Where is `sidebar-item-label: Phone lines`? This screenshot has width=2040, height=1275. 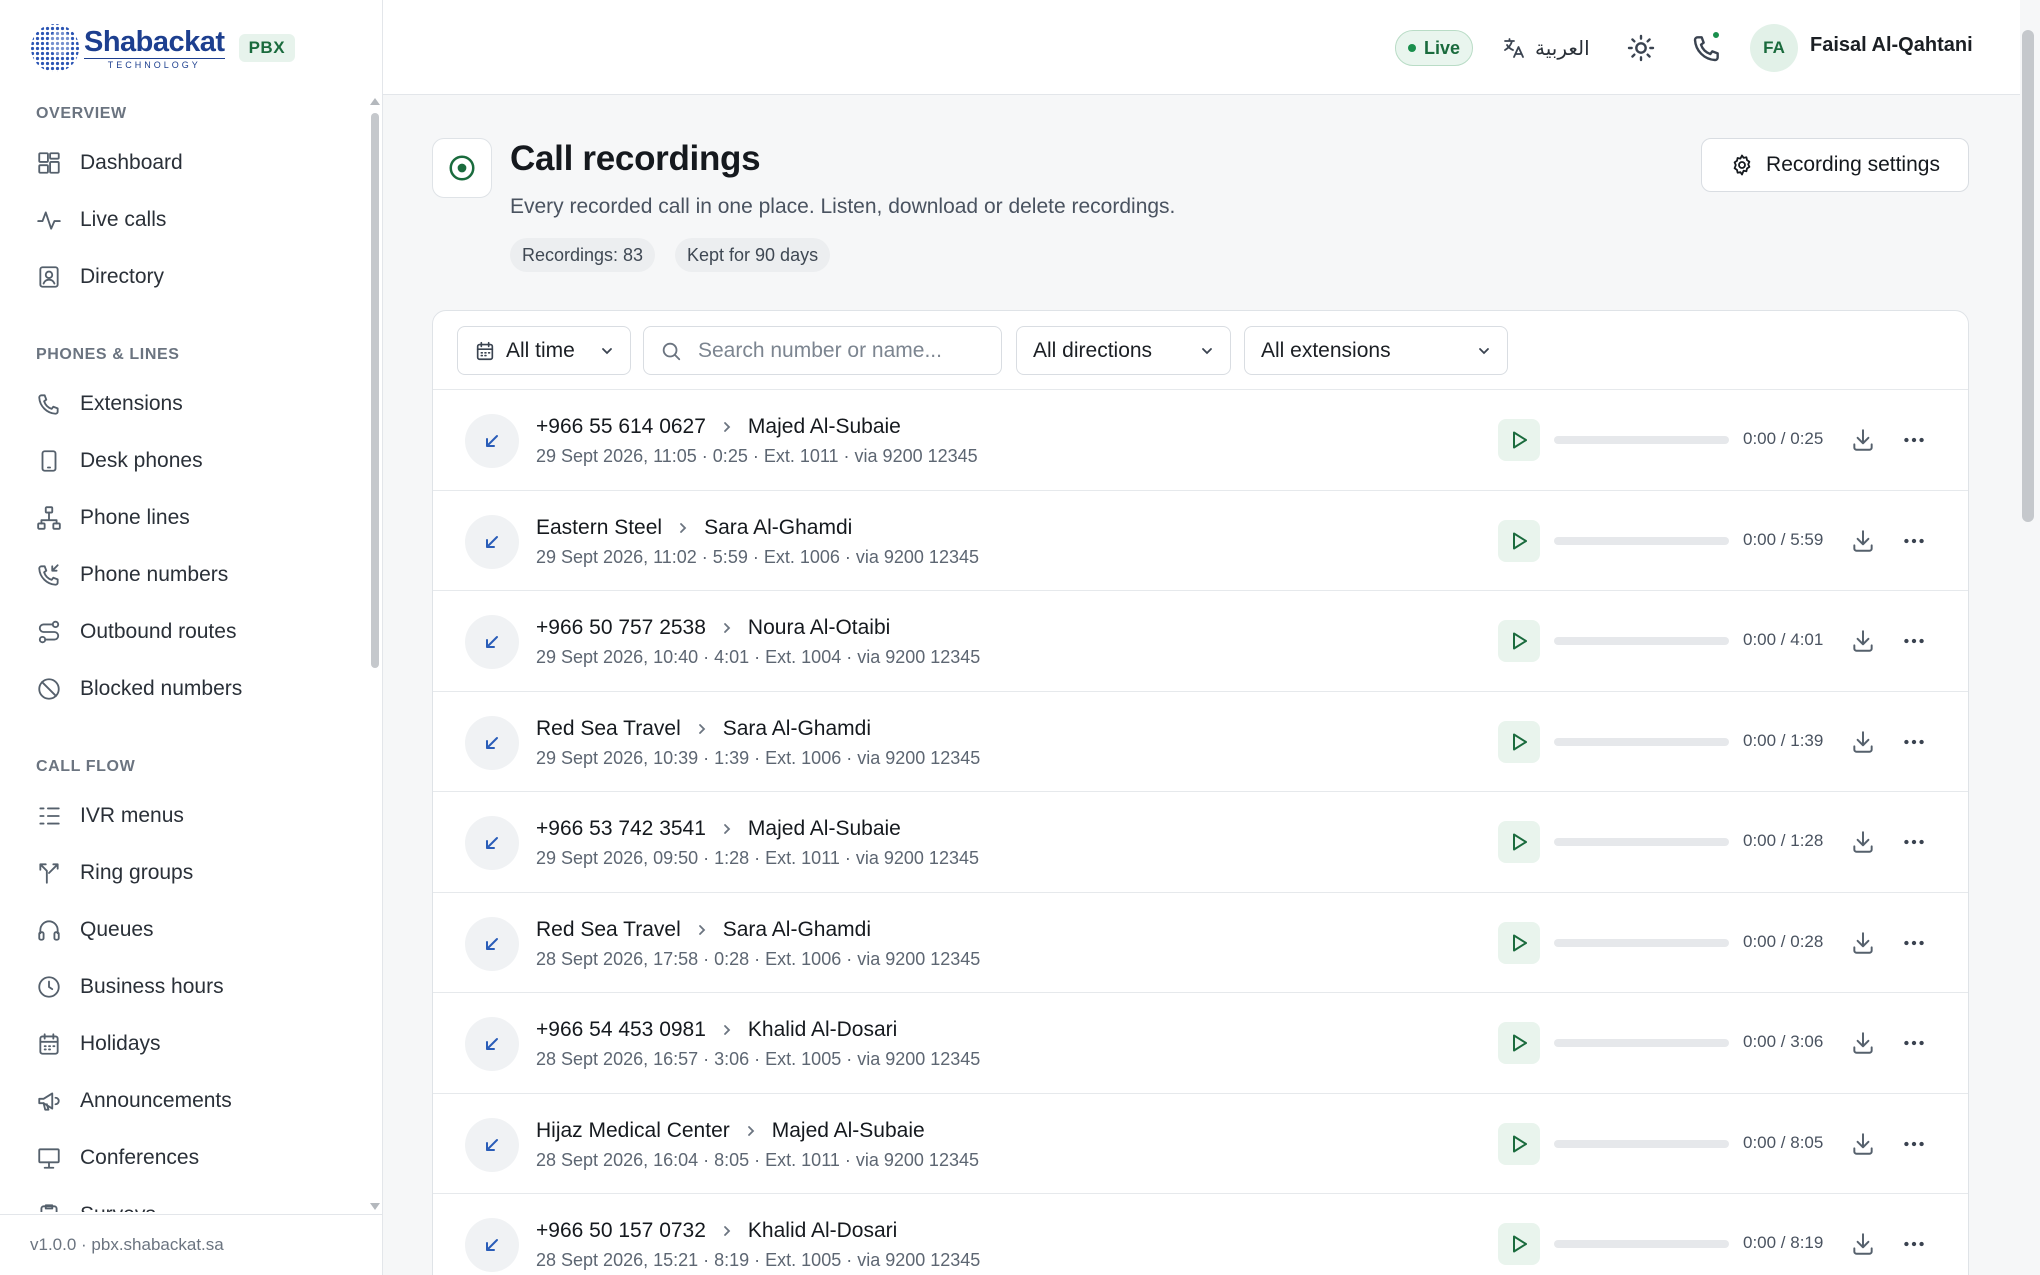
sidebar-item-label: Phone lines is located at coordinates (135, 517).